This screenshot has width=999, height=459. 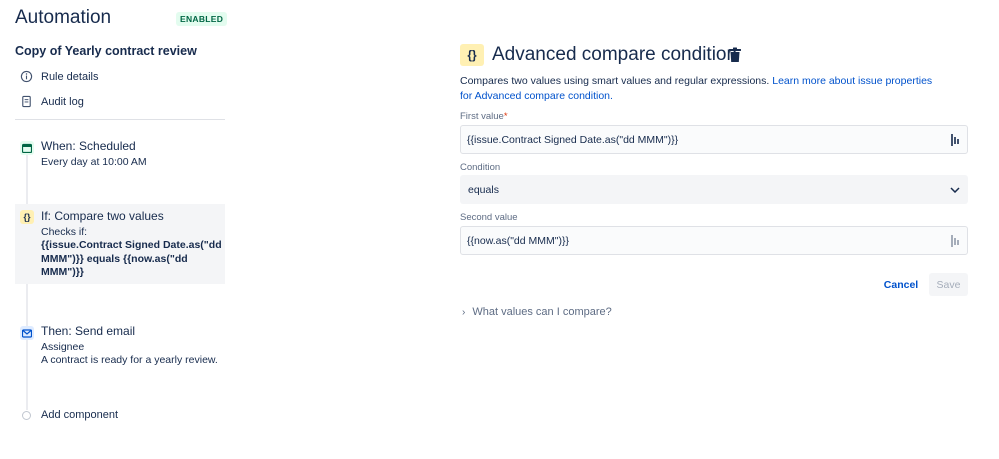 I want to click on status-badge: ENABLED, so click(x=202, y=19).